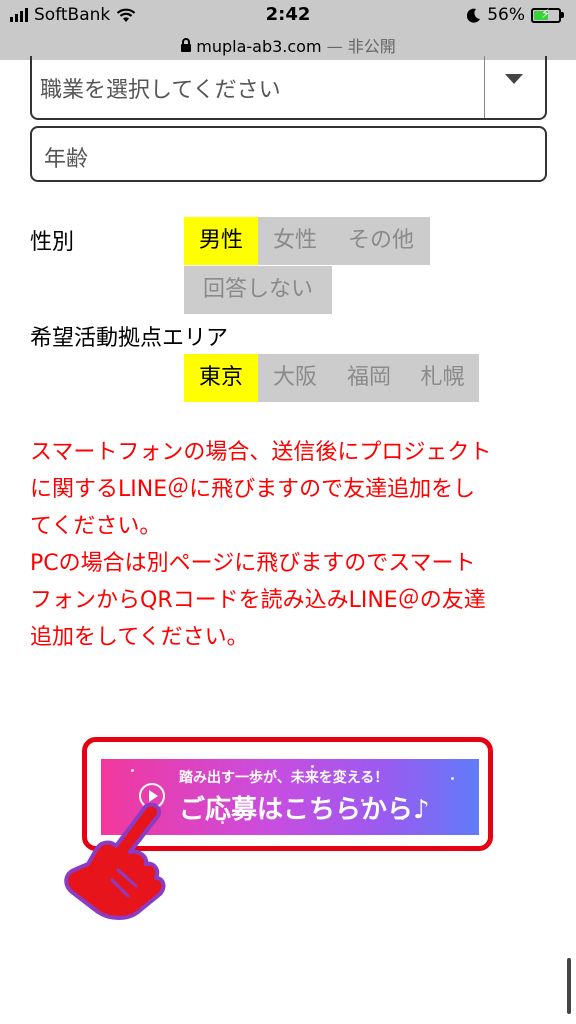 The width and height of the screenshot is (576, 1024). Describe the element at coordinates (295, 241) in the screenshot. I see `gender-option-female: 女性` at that location.